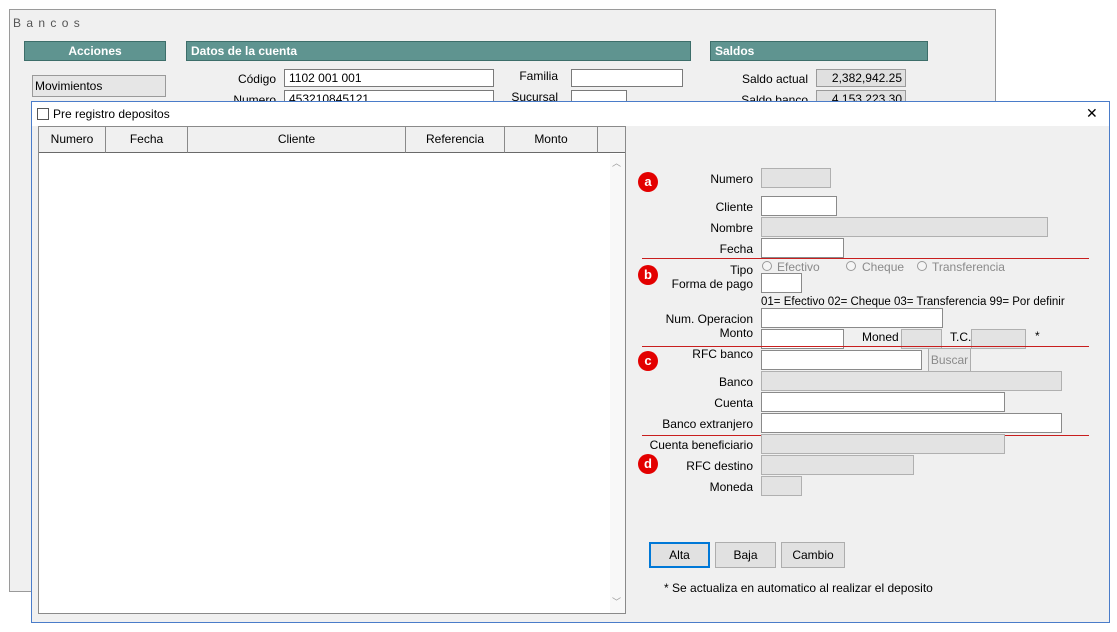  What do you see at coordinates (813, 555) in the screenshot?
I see `cambio-button: Cambio` at bounding box center [813, 555].